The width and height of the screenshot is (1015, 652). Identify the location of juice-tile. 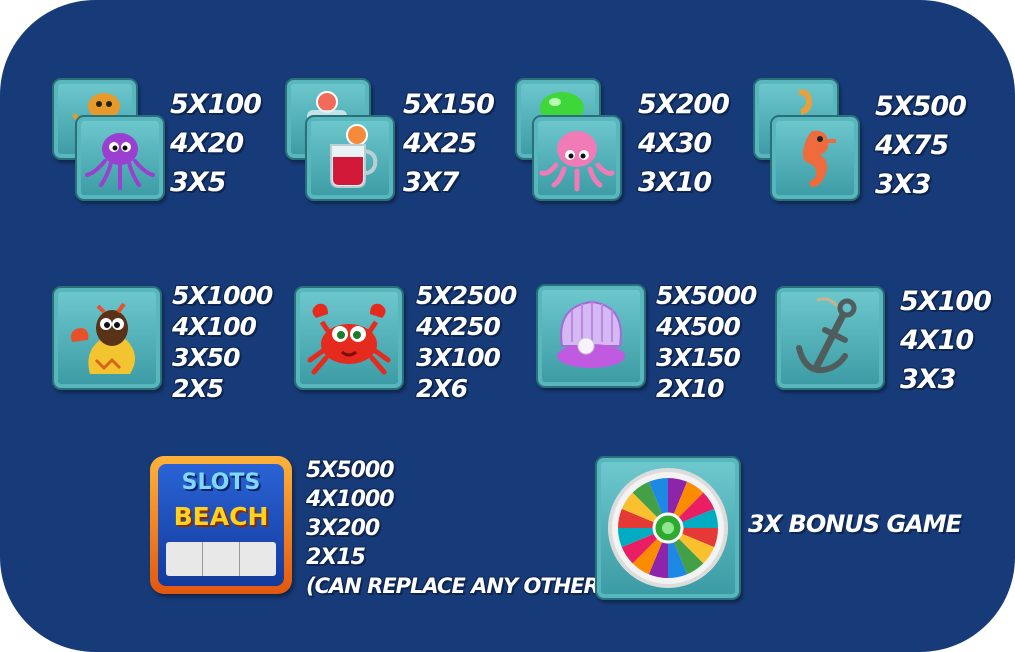
(350, 158).